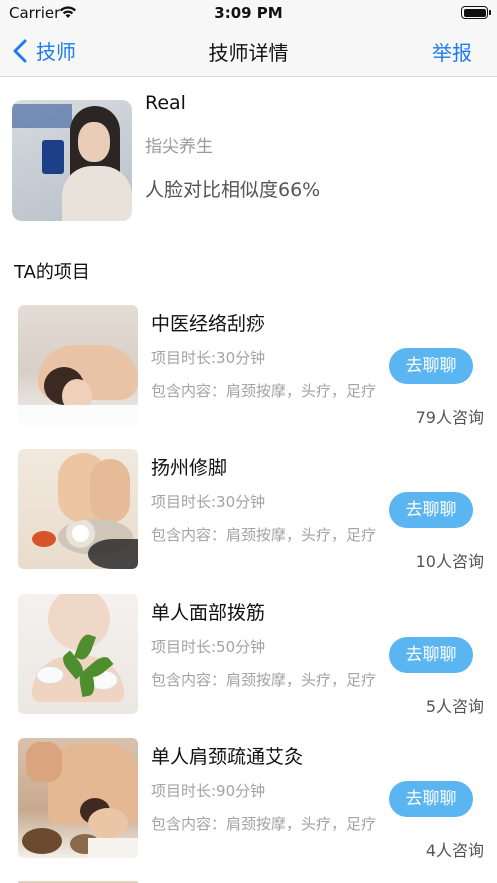  I want to click on projects-section-title: TA的项目, so click(52, 272).